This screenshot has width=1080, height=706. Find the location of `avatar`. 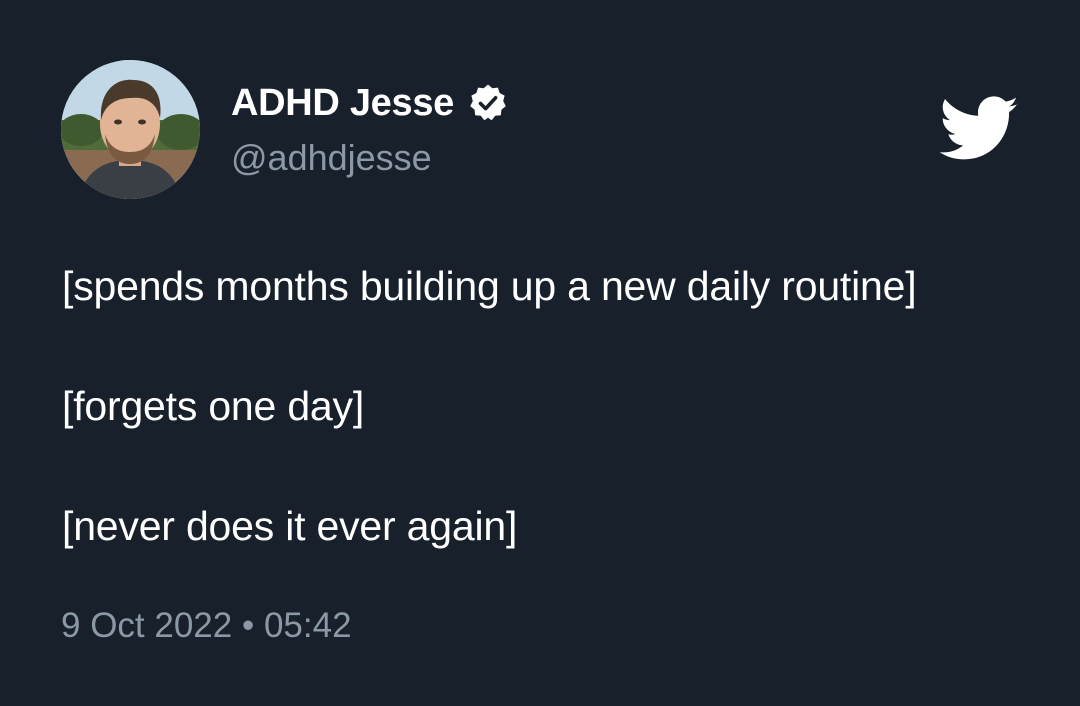

avatar is located at coordinates (130, 129).